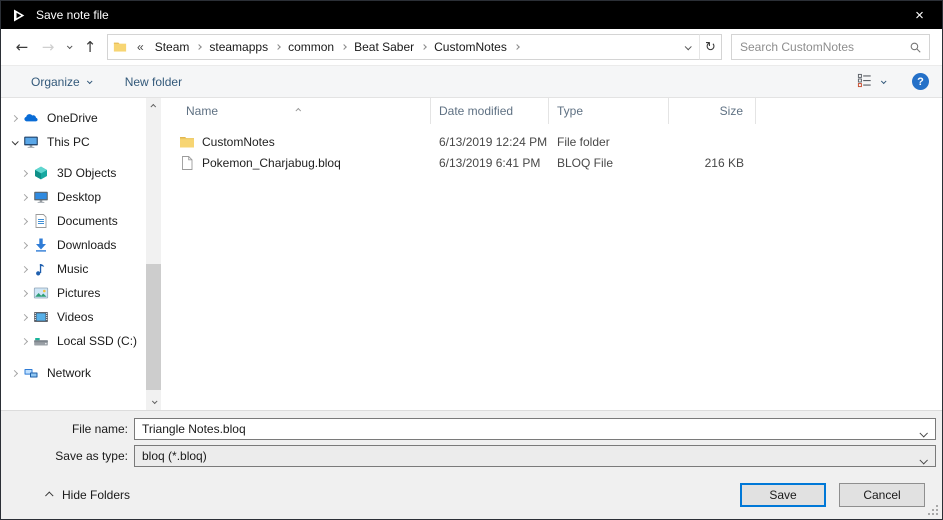 This screenshot has height=520, width=943. What do you see at coordinates (87, 245) in the screenshot?
I see `sidebar-item-label: Downloads` at bounding box center [87, 245].